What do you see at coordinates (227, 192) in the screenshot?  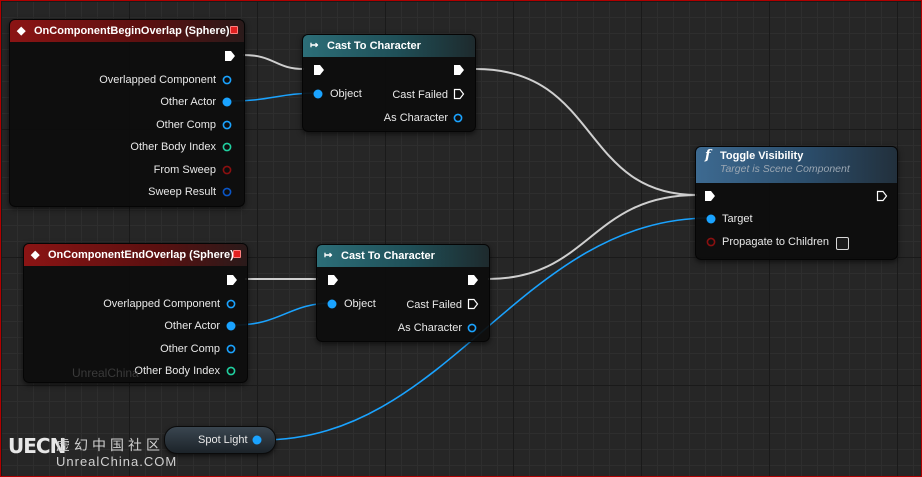 I see `struct-pin-hollow` at bounding box center [227, 192].